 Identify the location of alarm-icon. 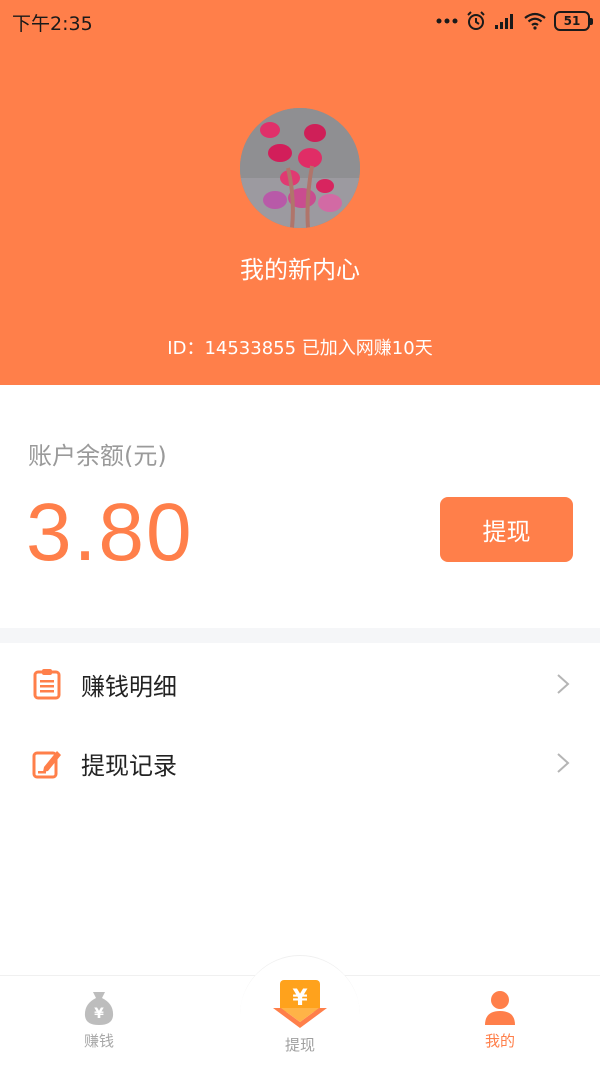
(476, 20).